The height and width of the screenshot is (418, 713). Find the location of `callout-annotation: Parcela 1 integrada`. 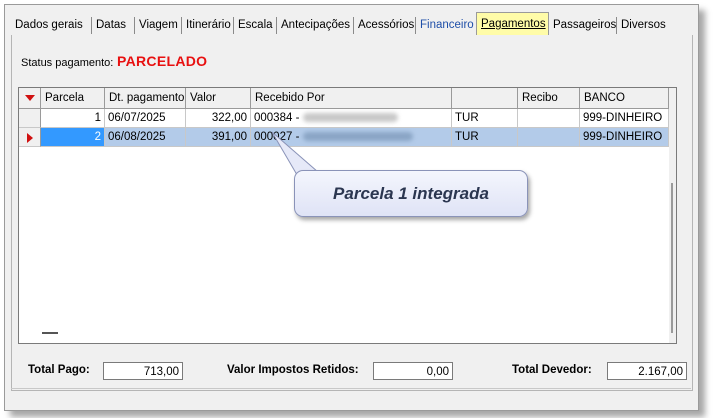

callout-annotation: Parcela 1 integrada is located at coordinates (411, 193).